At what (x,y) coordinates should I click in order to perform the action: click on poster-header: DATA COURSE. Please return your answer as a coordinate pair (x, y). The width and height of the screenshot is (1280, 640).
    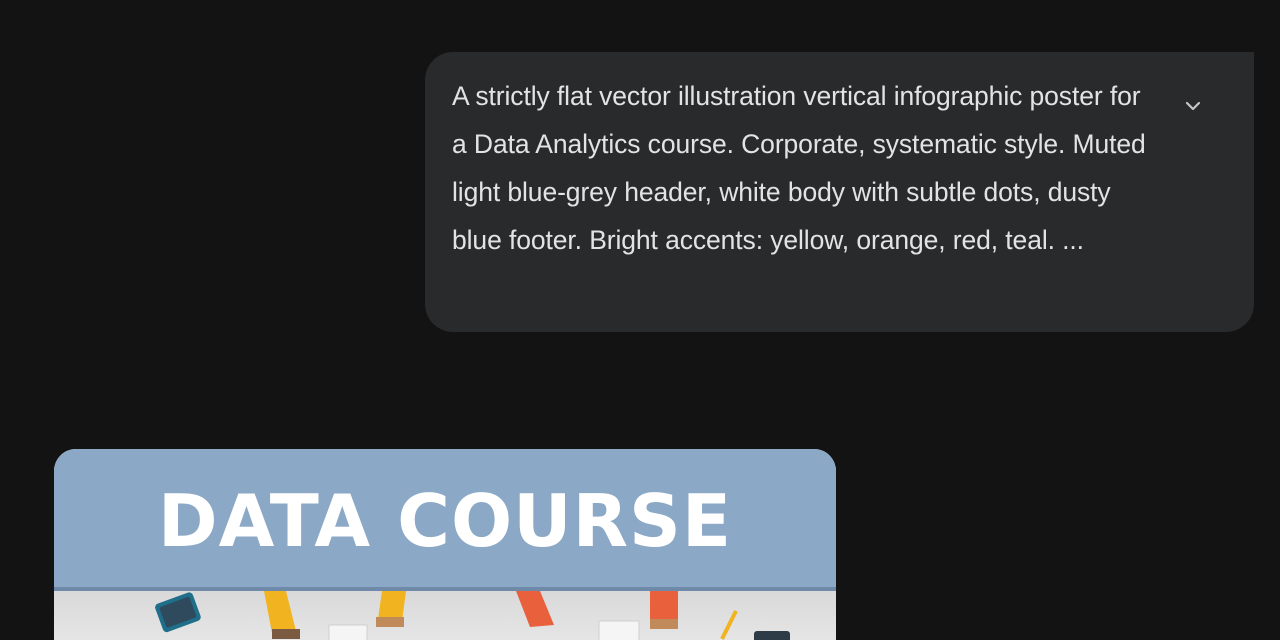
    Looking at the image, I should click on (445, 518).